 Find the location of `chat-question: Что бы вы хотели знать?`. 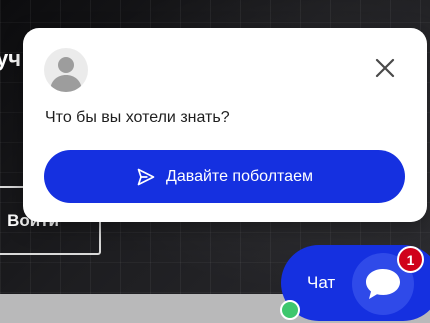

chat-question: Что бы вы хотели знать? is located at coordinates (137, 117).